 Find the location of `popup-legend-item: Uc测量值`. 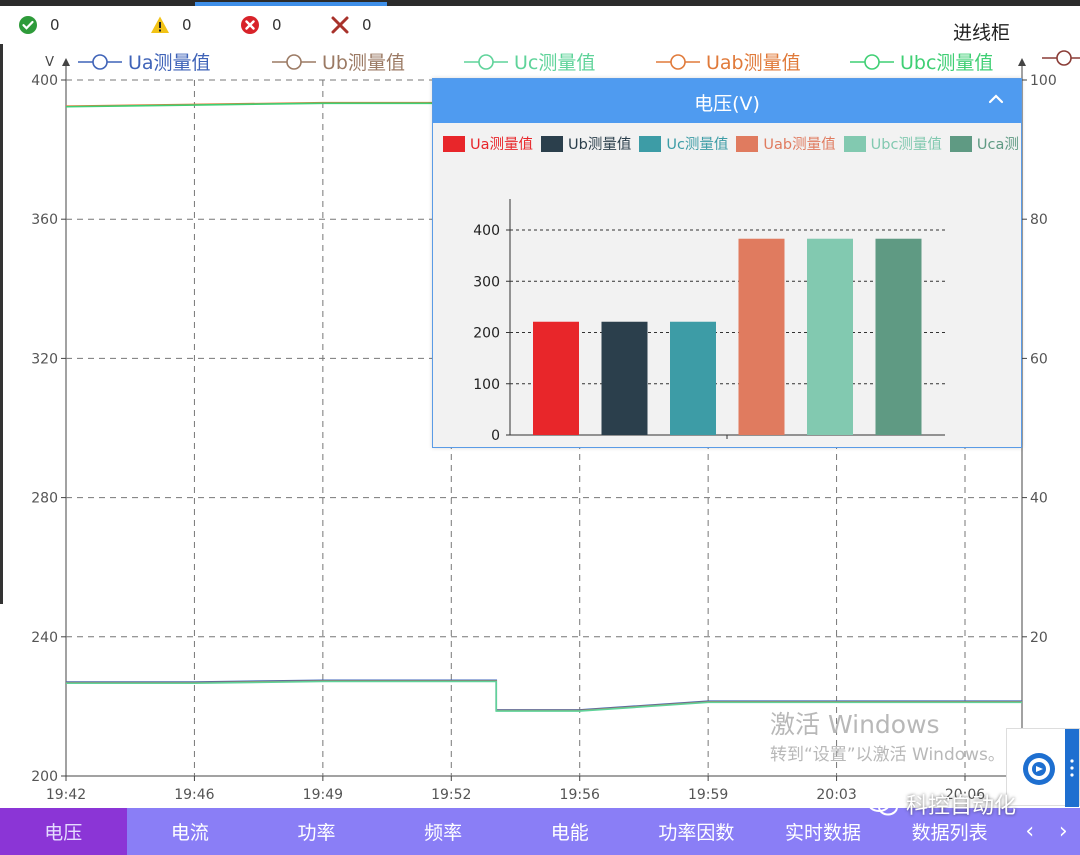

popup-legend-item: Uc测量值 is located at coordinates (683, 143).